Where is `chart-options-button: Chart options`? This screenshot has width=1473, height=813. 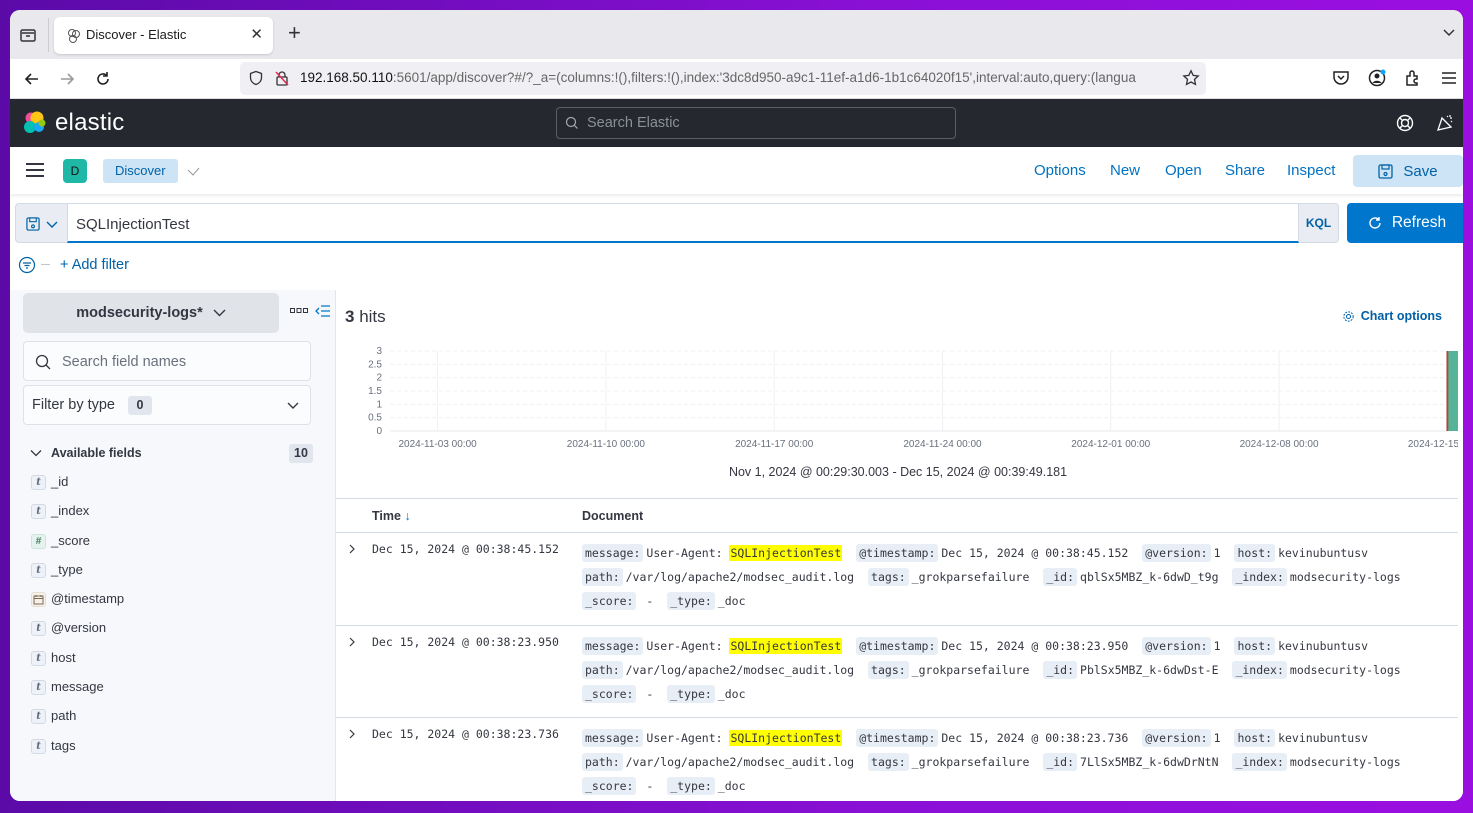
chart-options-button: Chart options is located at coordinates (1392, 316).